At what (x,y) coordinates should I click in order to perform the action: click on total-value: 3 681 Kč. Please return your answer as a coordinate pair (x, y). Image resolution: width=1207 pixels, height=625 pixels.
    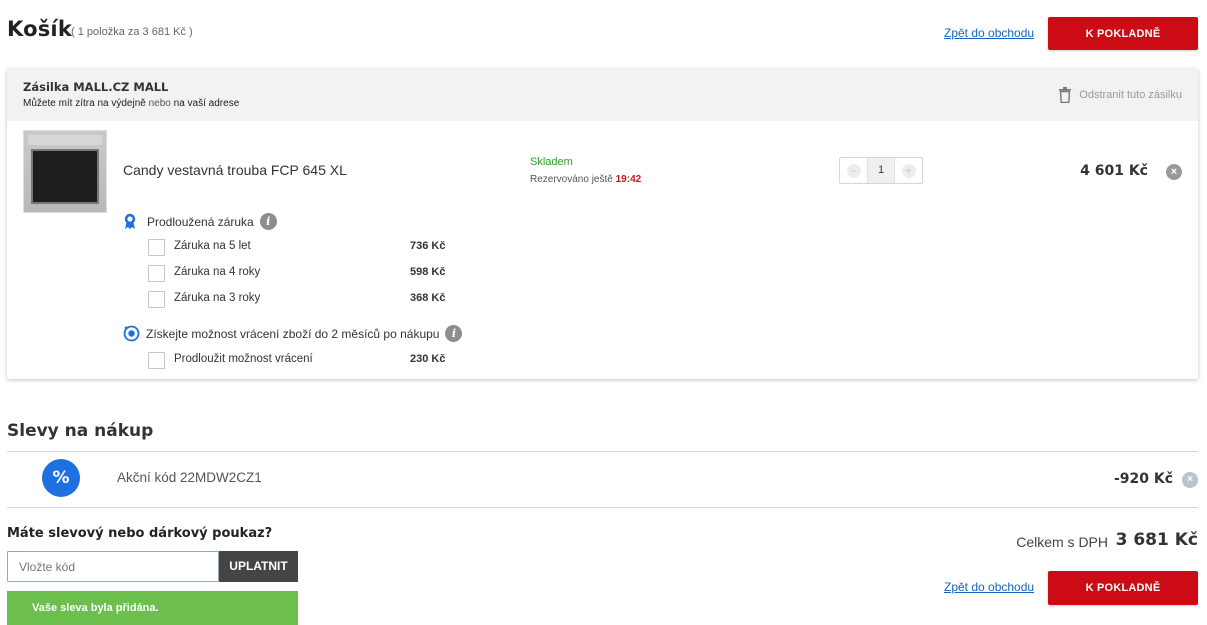
    Looking at the image, I should click on (1156, 540).